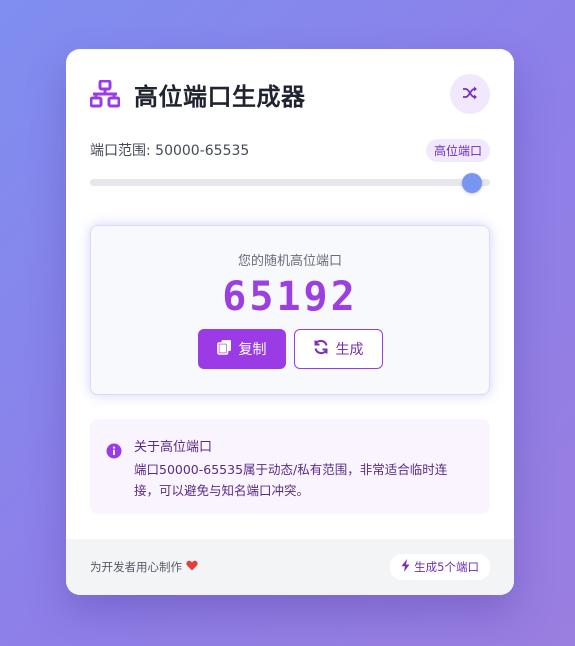  Describe the element at coordinates (290, 349) in the screenshot. I see `action-buttons: 复制 生成` at that location.